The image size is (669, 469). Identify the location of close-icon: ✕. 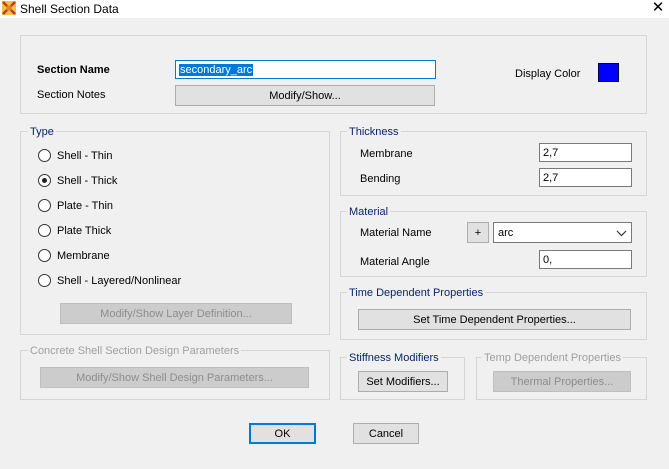
(658, 8).